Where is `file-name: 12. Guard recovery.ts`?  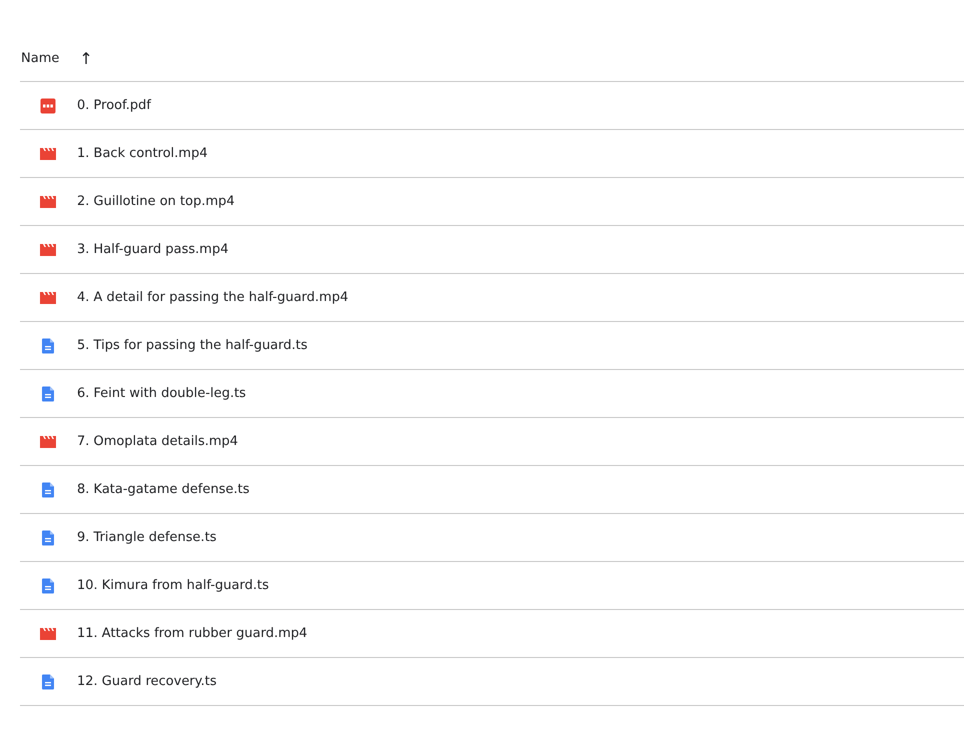 file-name: 12. Guard recovery.ts is located at coordinates (147, 681).